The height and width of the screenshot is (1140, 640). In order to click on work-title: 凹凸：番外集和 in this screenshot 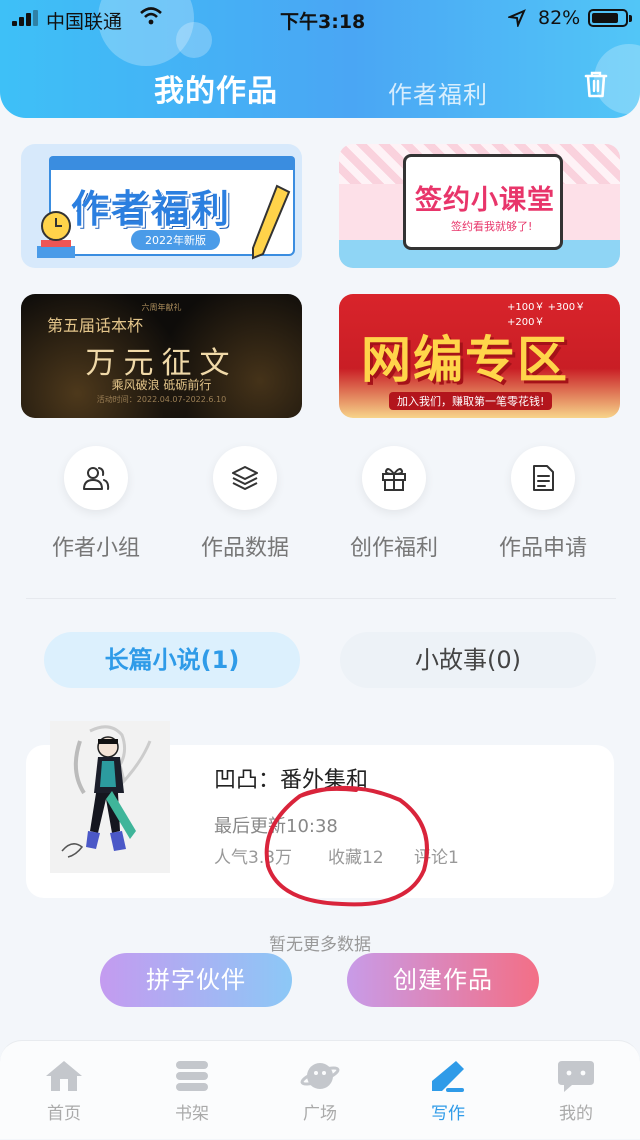, I will do `click(291, 780)`.